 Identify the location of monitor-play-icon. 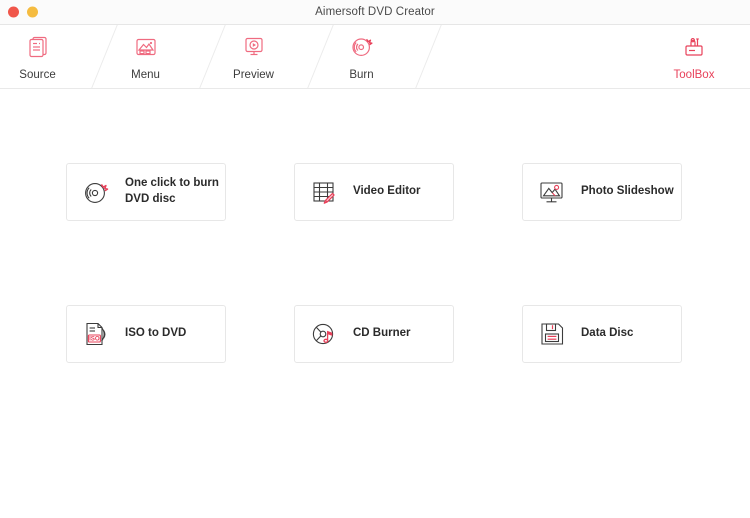
(254, 47).